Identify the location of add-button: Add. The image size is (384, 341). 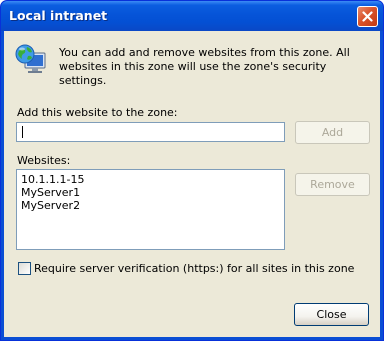
(332, 132).